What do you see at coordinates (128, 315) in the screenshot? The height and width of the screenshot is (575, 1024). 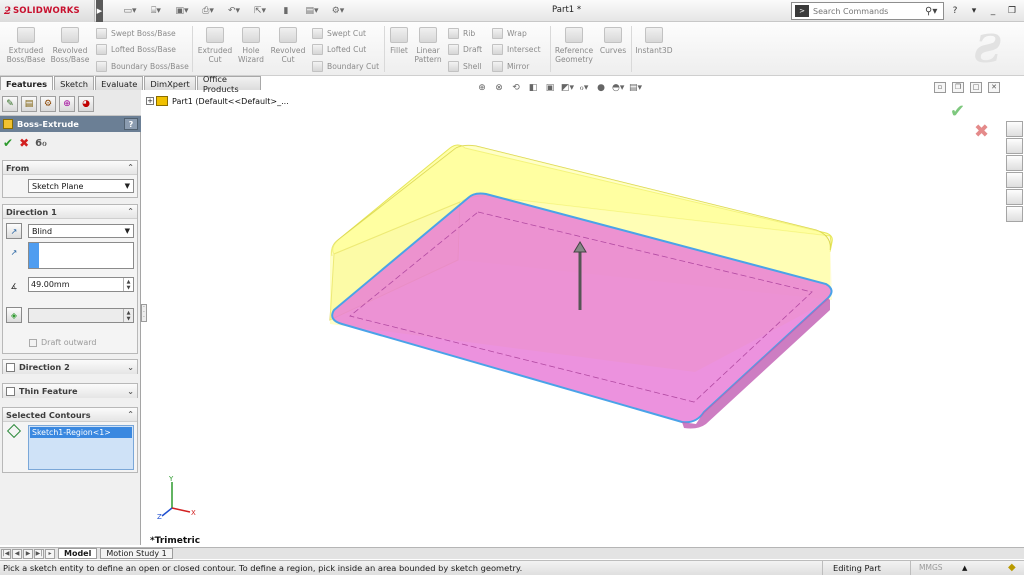 I see `draft-angle-spinner: ▲ ▼` at bounding box center [128, 315].